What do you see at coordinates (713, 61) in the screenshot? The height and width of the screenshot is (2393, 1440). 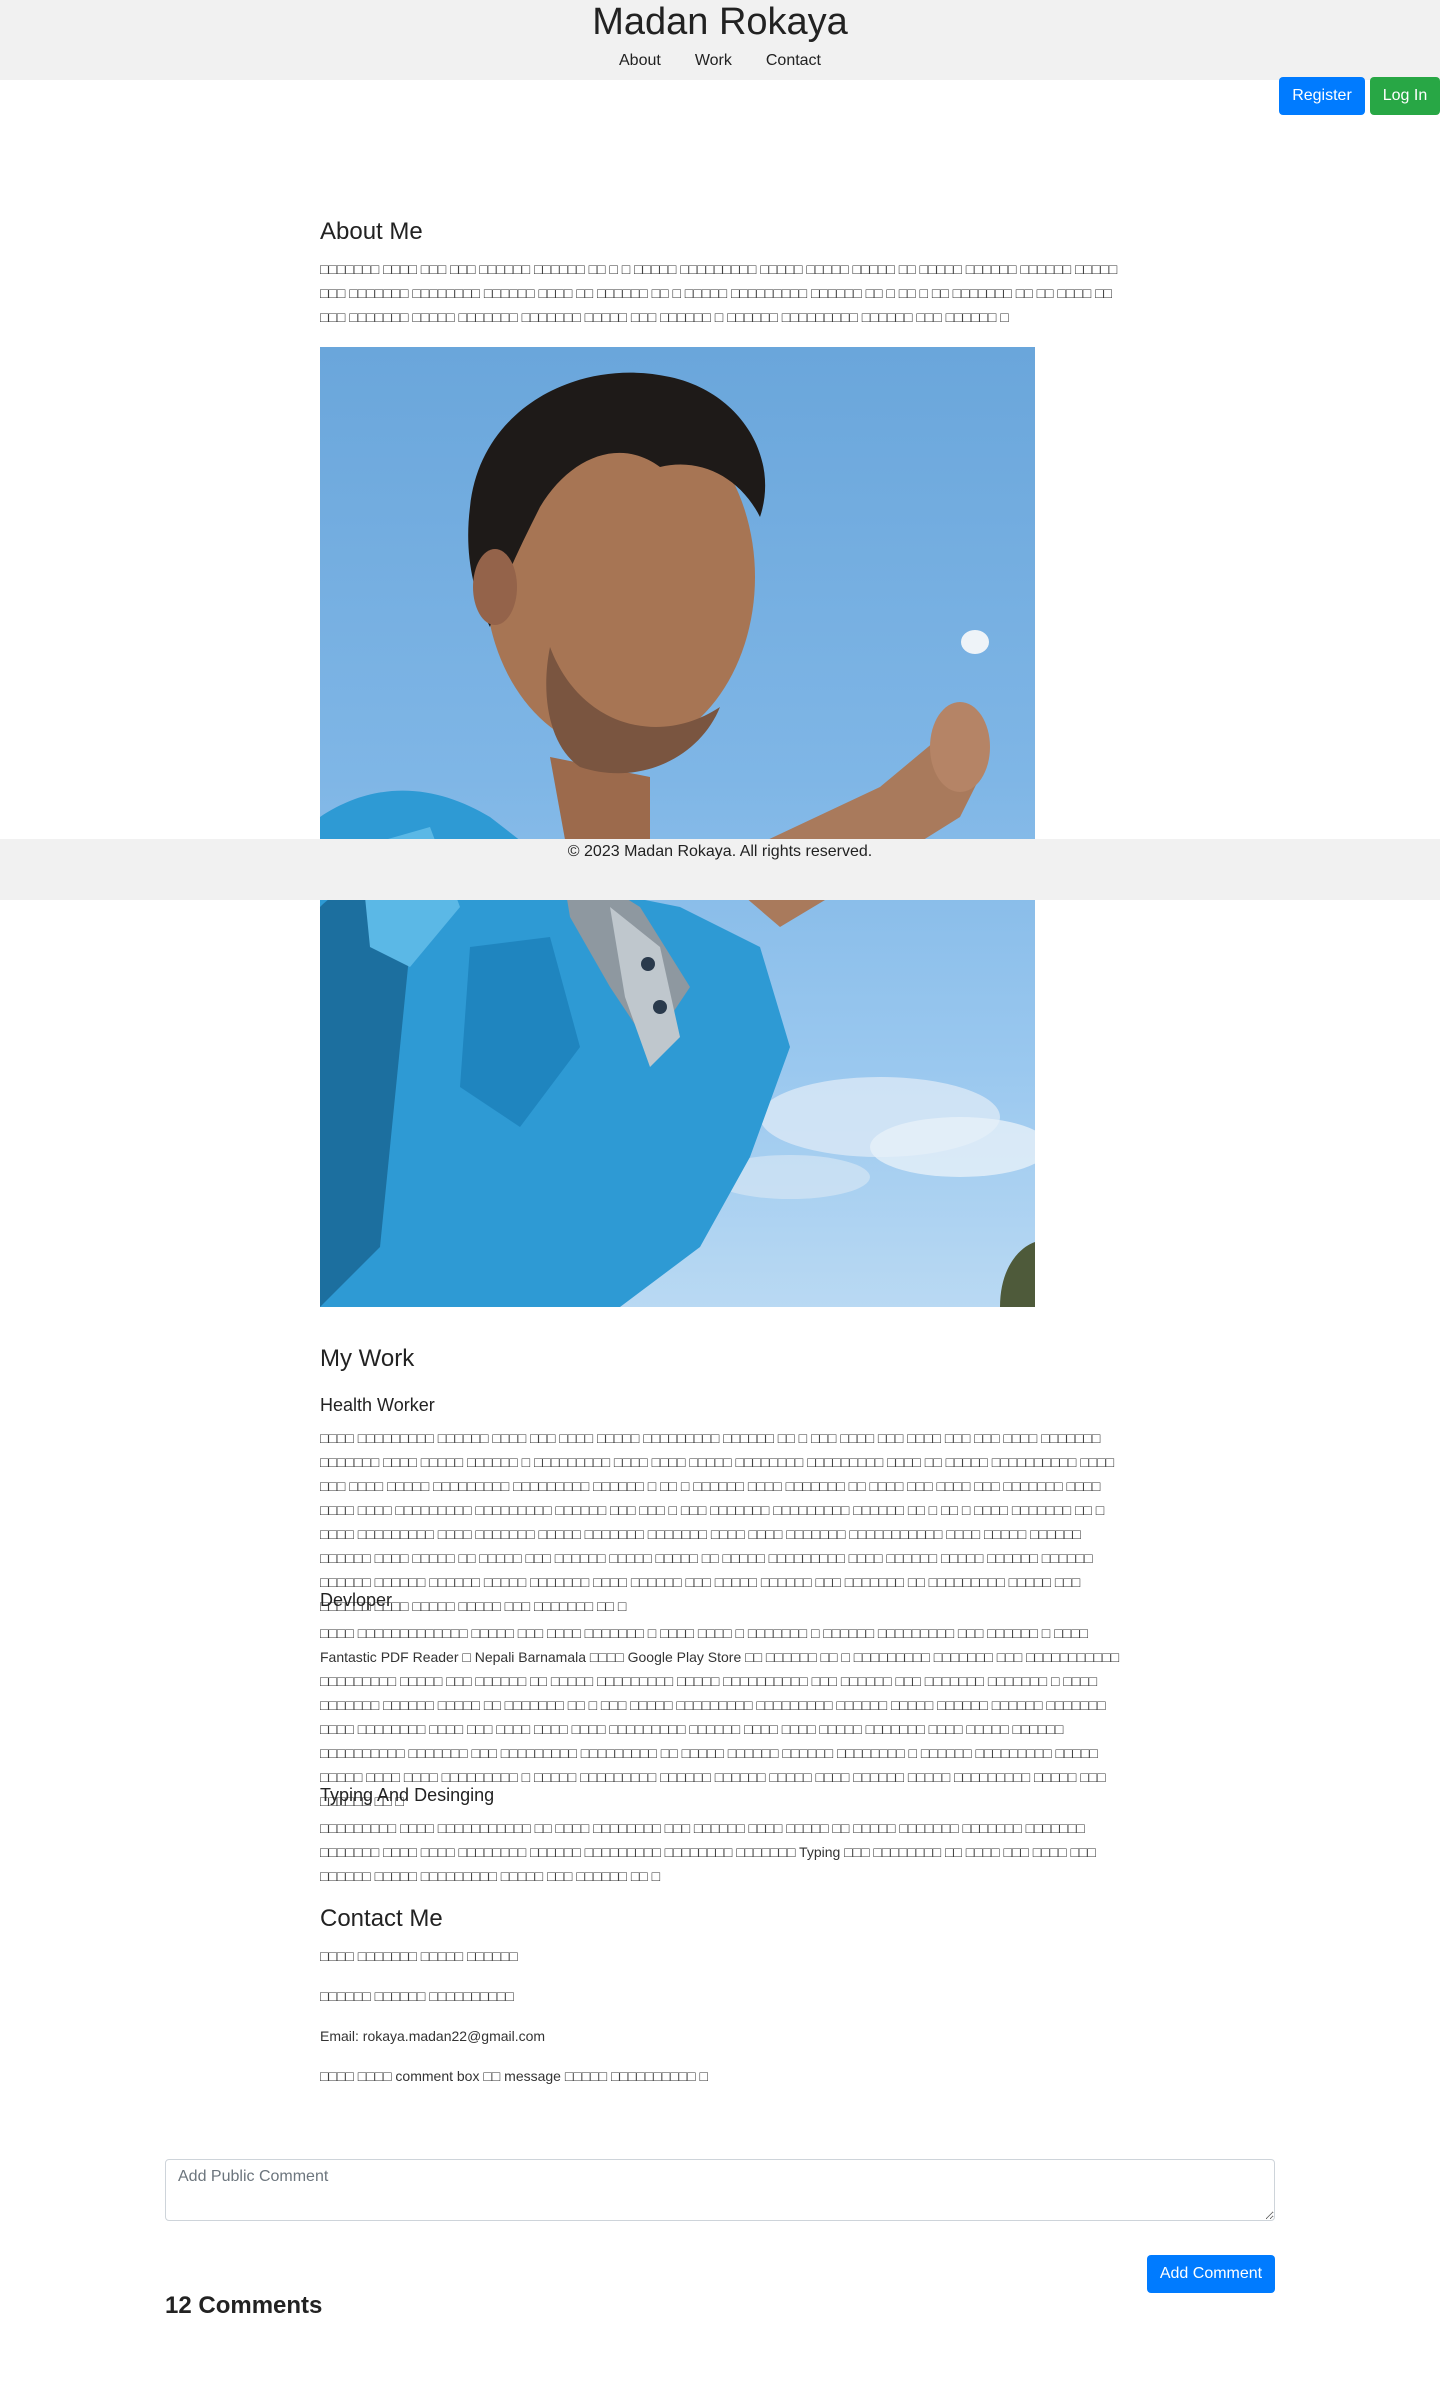 I see `nav-work: Work` at bounding box center [713, 61].